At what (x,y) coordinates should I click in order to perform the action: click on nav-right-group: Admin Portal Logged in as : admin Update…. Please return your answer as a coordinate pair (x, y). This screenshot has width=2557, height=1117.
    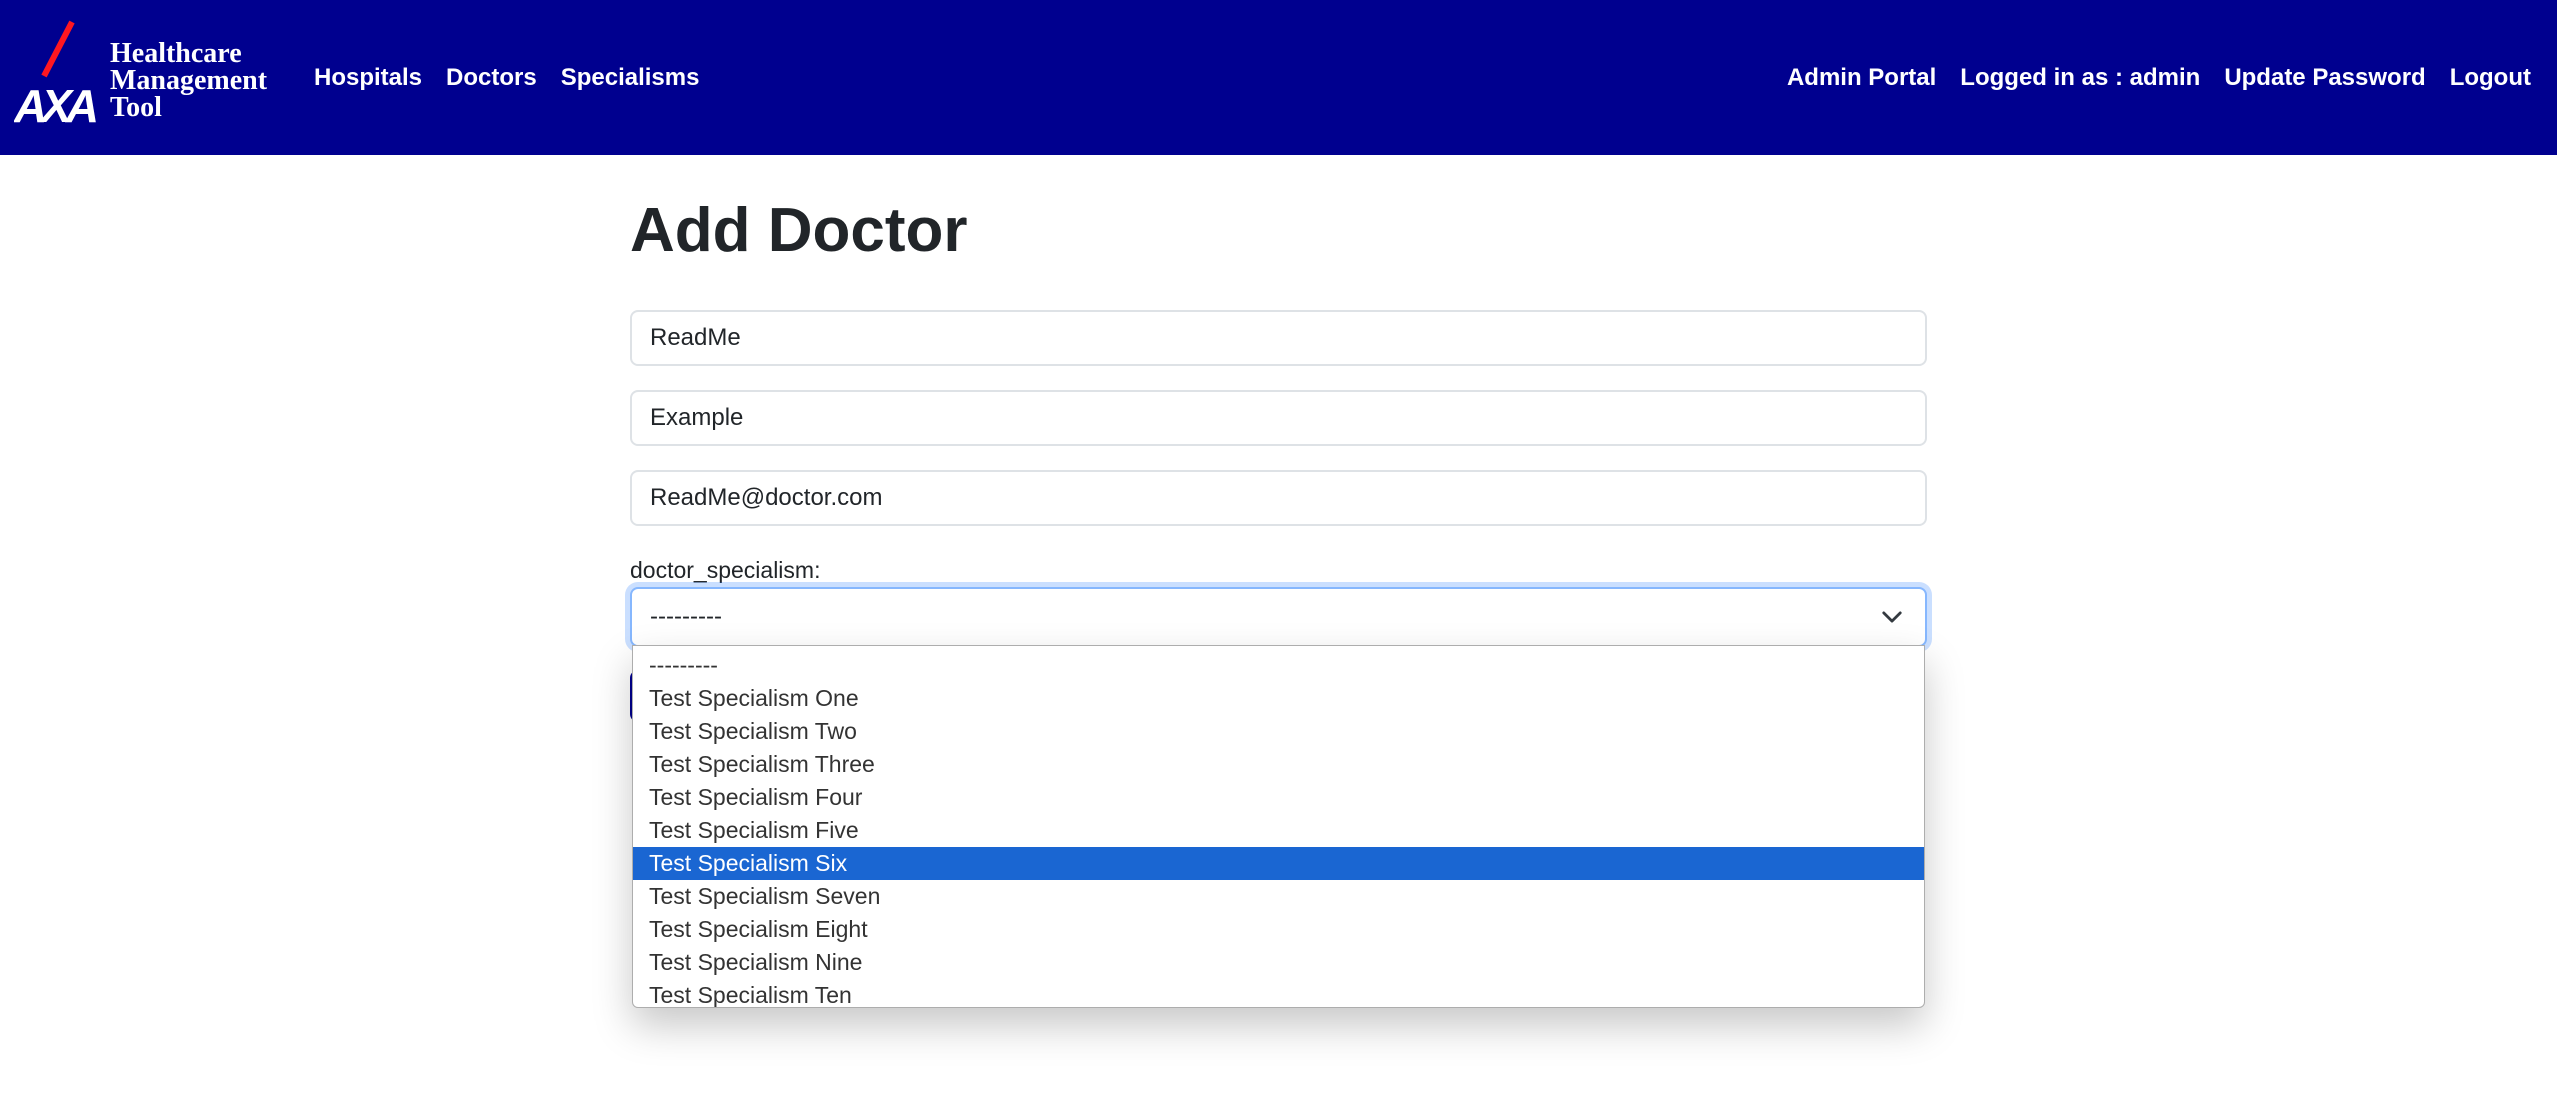
    Looking at the image, I should click on (2159, 77).